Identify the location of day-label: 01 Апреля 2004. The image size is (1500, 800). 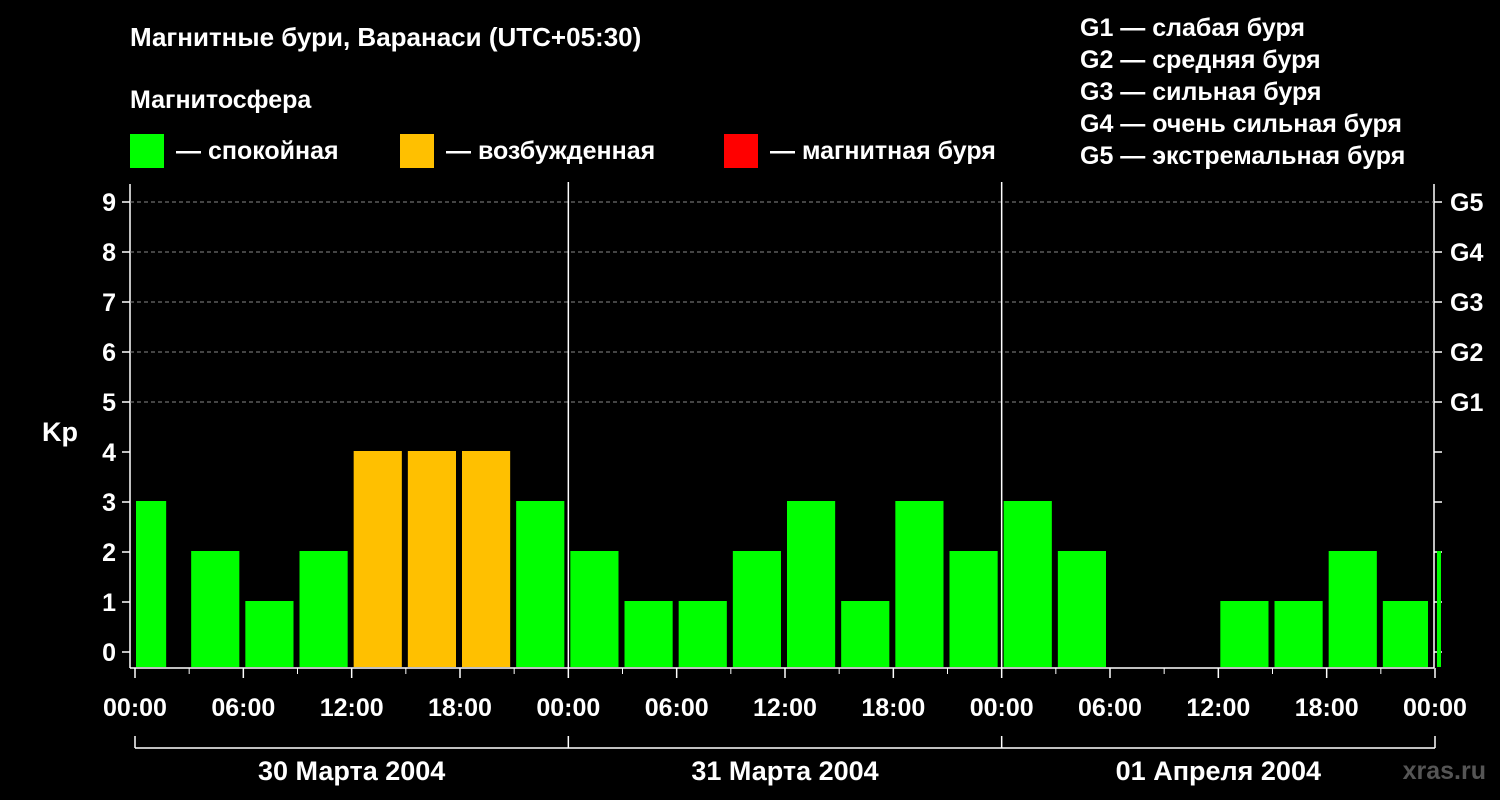
(1218, 771).